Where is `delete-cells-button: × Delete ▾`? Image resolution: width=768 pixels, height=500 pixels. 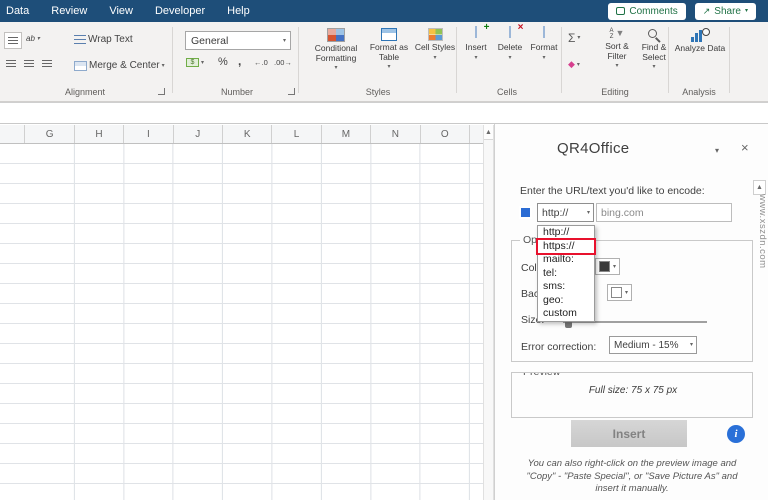
delete-cells-button: × Delete ▾ is located at coordinates (510, 54).